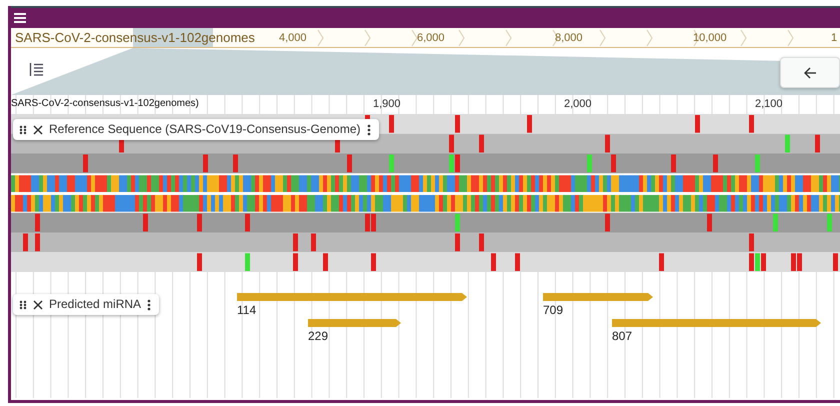  What do you see at coordinates (578, 104) in the screenshot?
I see `ruler-label: 2,000` at bounding box center [578, 104].